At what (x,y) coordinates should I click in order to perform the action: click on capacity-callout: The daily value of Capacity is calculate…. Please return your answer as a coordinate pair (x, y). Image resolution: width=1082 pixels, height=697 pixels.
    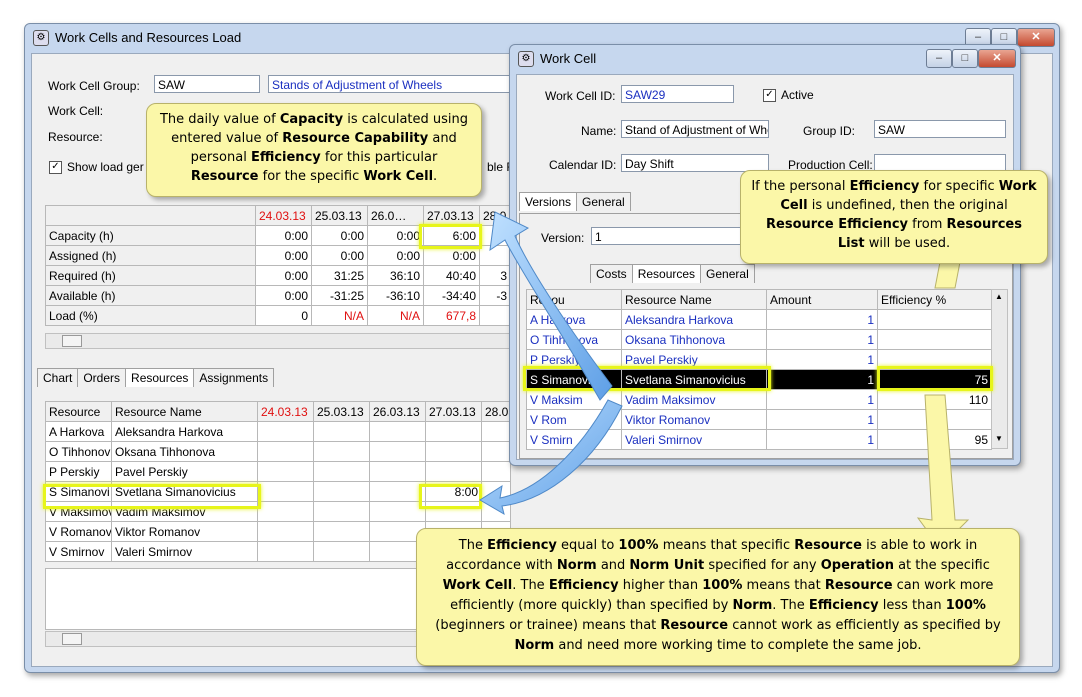
    Looking at the image, I should click on (314, 150).